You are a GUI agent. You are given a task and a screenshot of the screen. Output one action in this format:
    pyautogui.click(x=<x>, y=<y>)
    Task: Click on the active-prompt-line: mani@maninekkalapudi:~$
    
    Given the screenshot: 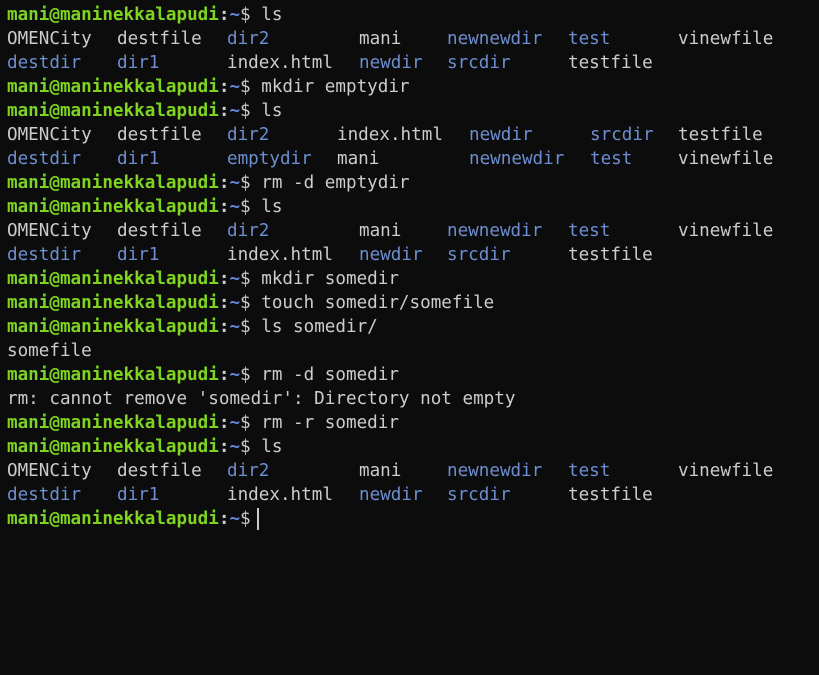 What is the action you would take?
    pyautogui.click(x=413, y=519)
    